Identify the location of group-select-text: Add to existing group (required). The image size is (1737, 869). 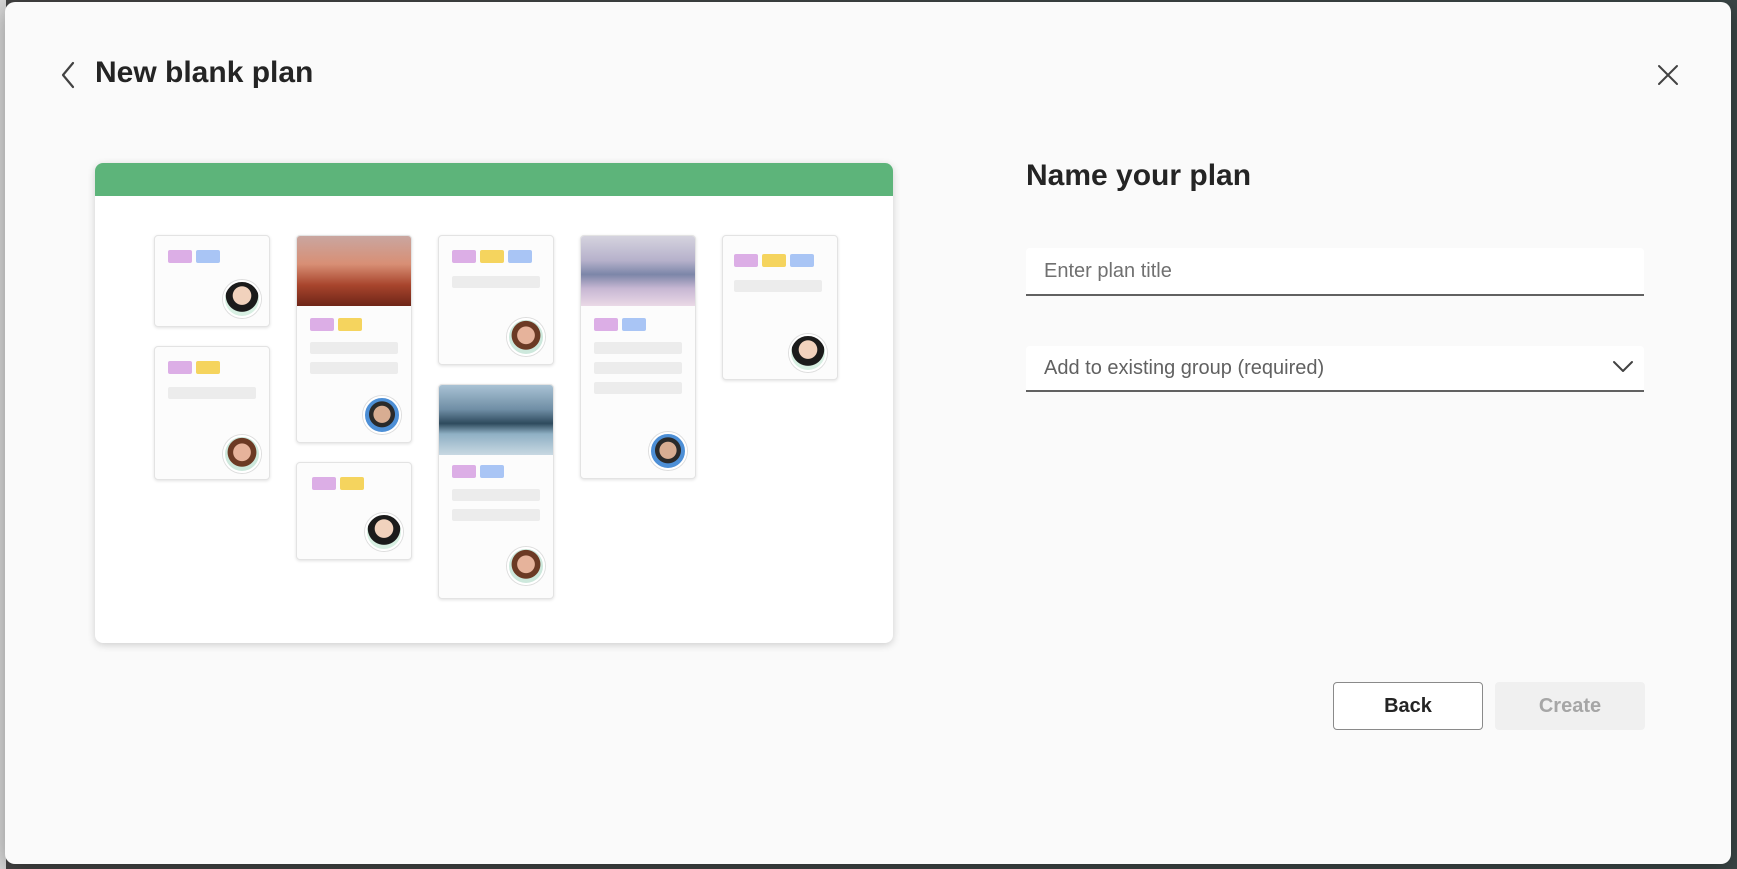
(1184, 368).